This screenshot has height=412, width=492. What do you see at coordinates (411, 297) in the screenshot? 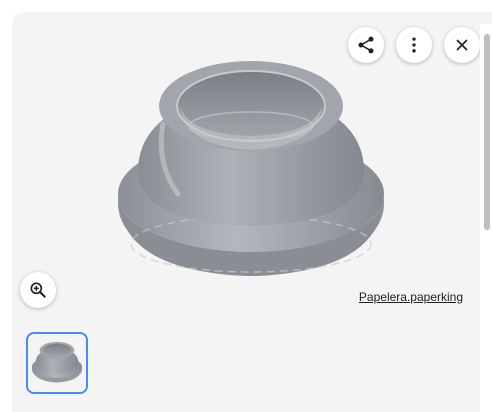
I see `source-link: Papelera.paperking` at bounding box center [411, 297].